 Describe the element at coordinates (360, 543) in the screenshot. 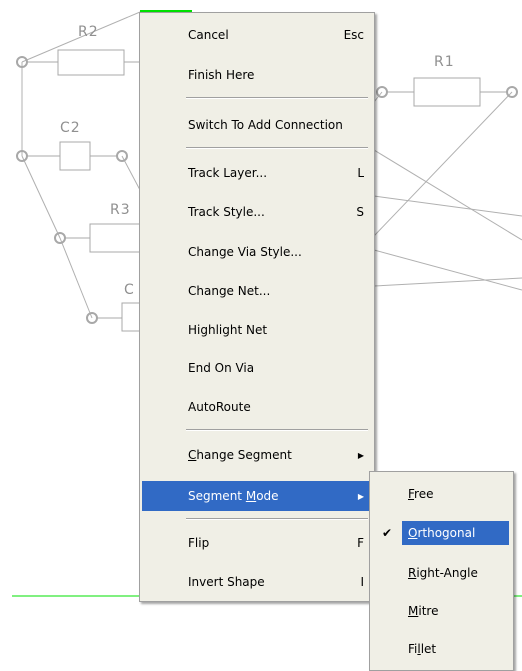

I see `menu-item-shortcut: F` at that location.